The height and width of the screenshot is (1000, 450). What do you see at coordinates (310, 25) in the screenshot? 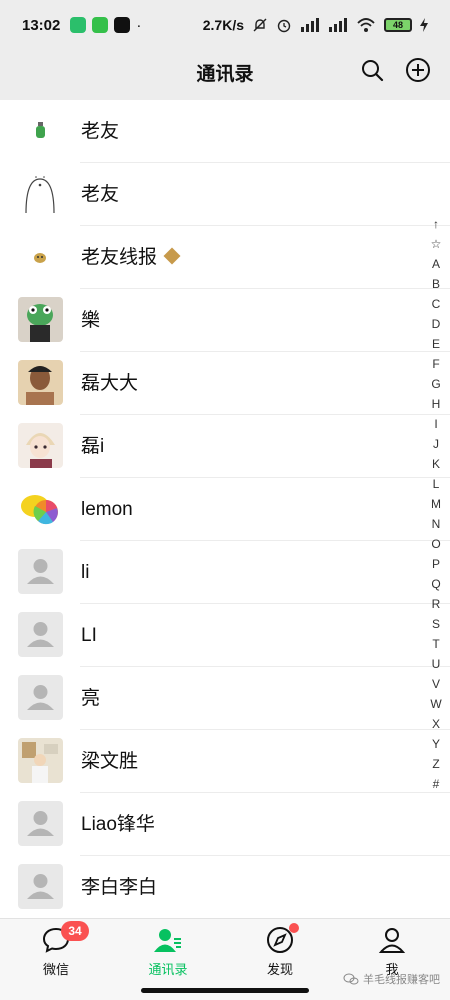
I see `signal-icon` at bounding box center [310, 25].